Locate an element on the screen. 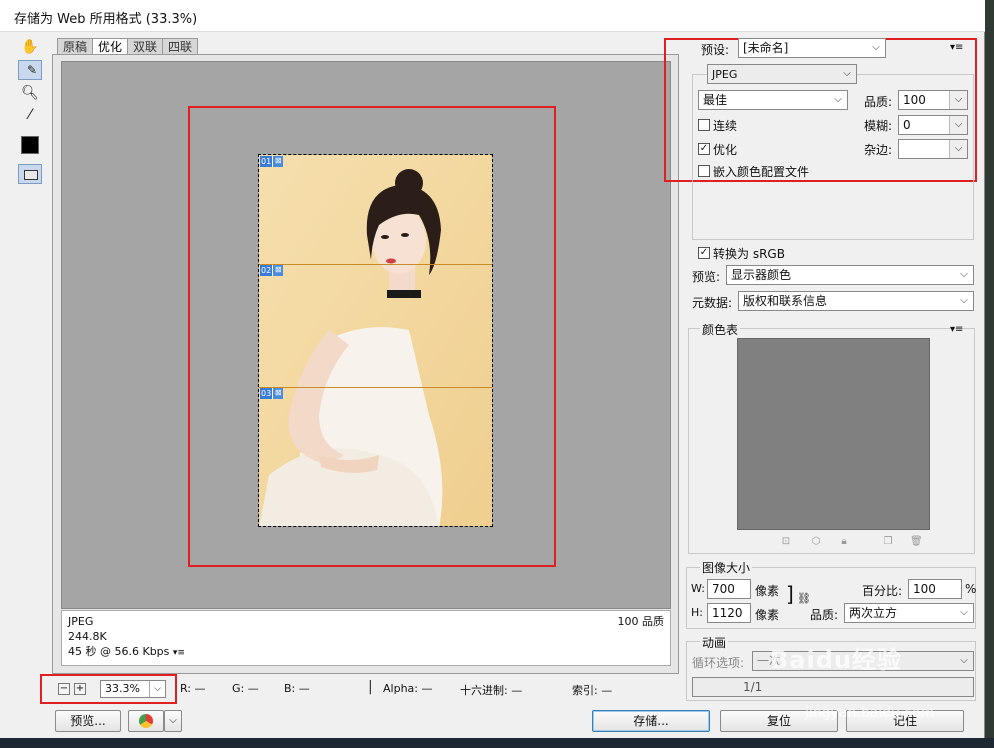 Image resolution: width=994 pixels, height=748 pixels. watermark: Baidu经验 is located at coordinates (836, 660).